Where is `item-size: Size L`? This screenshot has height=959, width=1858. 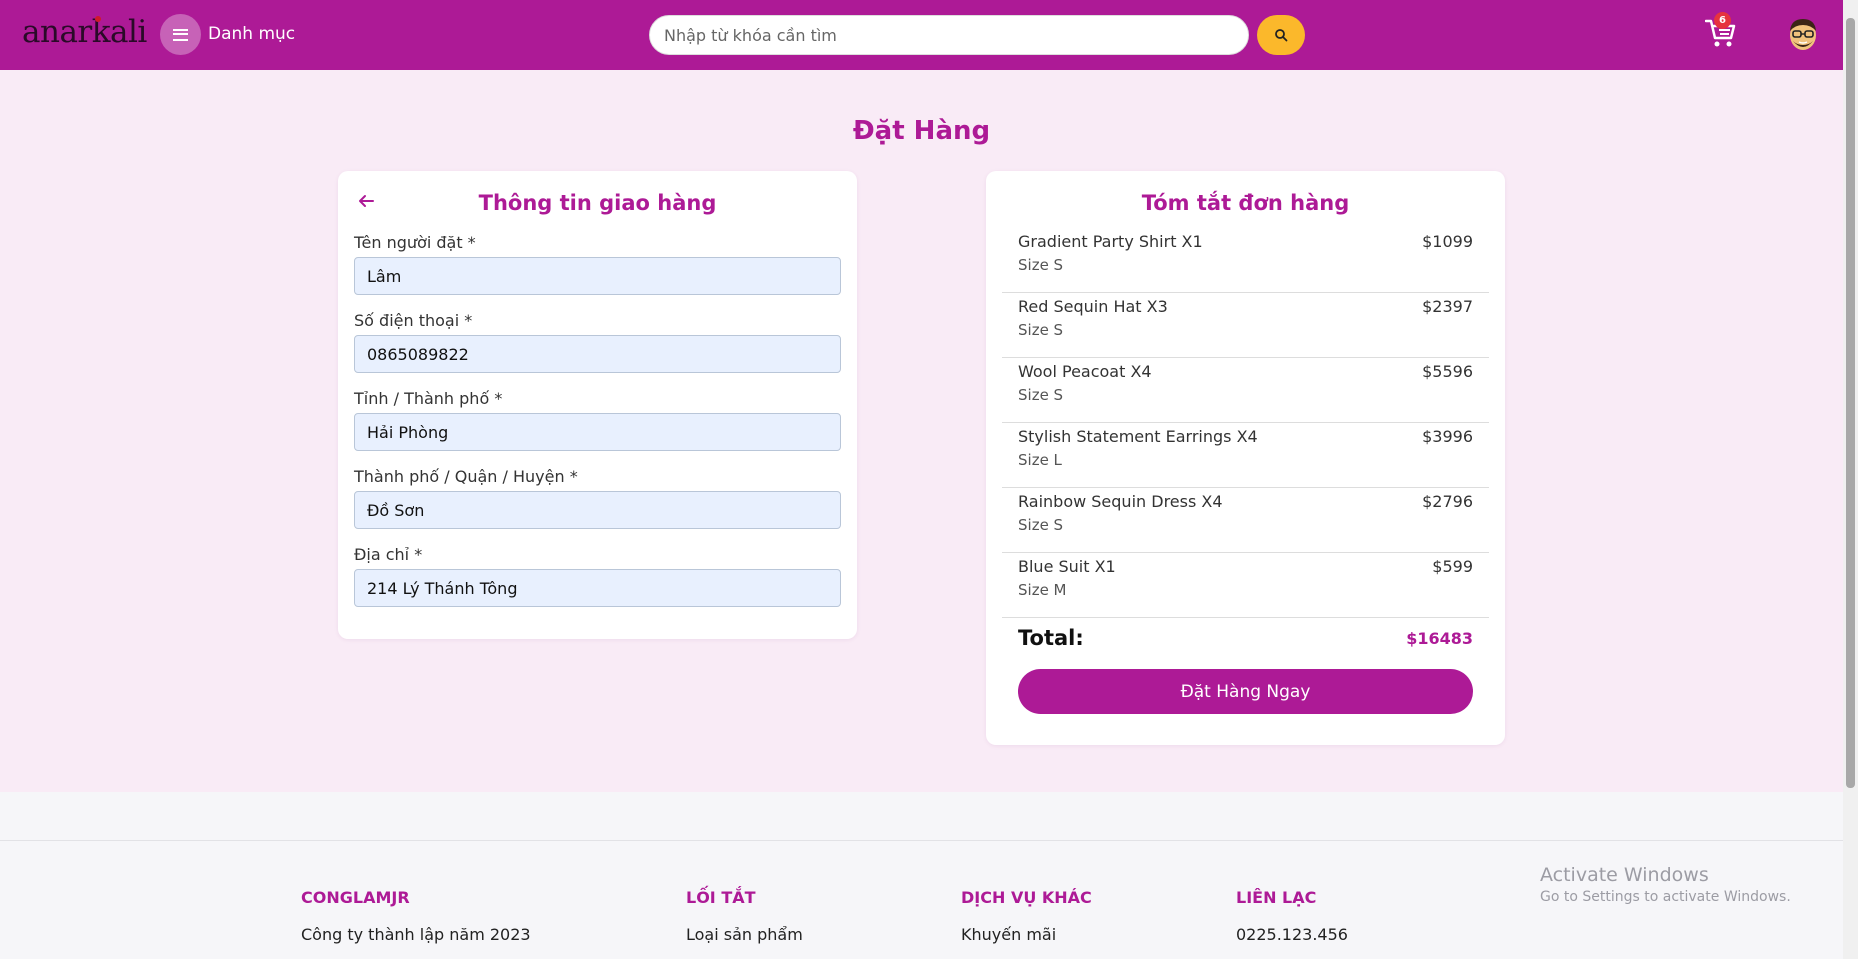 item-size: Size L is located at coordinates (1040, 460).